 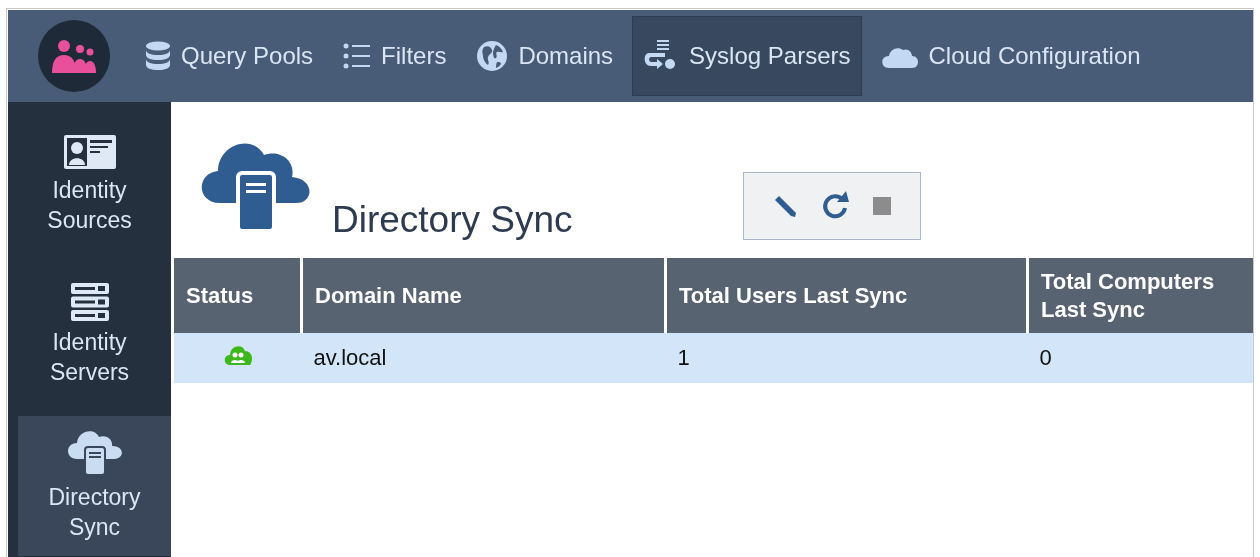 I want to click on table-row: av.local 1 0, so click(x=713, y=358).